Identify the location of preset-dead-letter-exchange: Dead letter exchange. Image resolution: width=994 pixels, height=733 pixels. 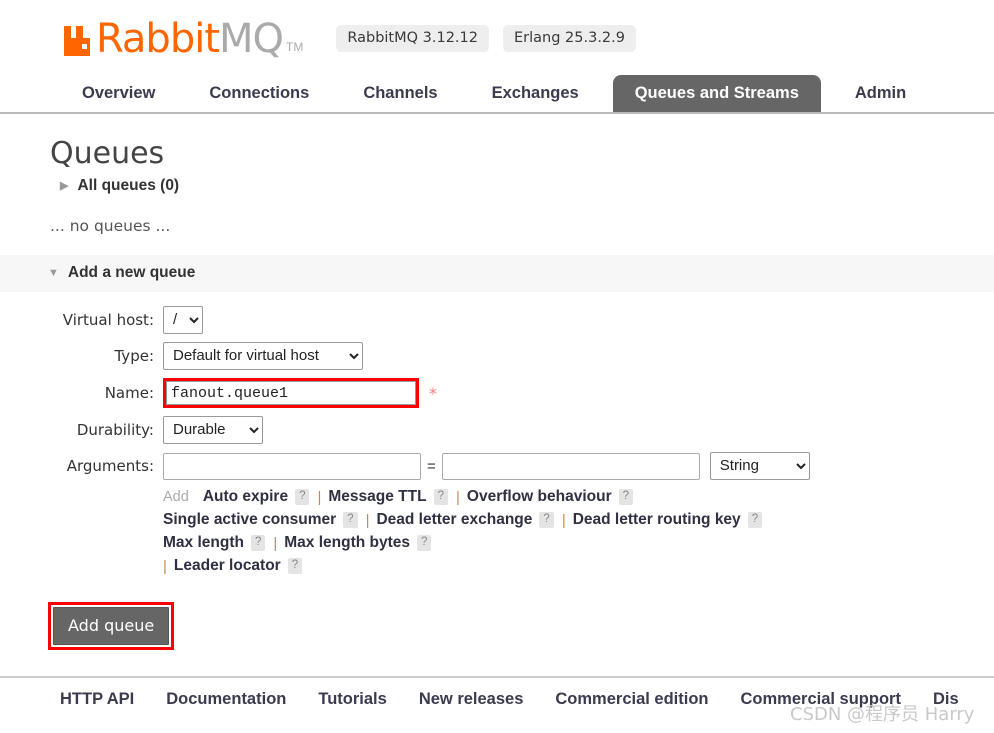
(454, 520).